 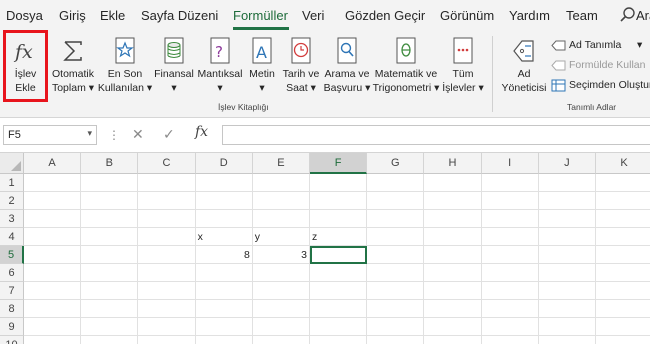 What do you see at coordinates (281, 219) in the screenshot?
I see `cell-e3` at bounding box center [281, 219].